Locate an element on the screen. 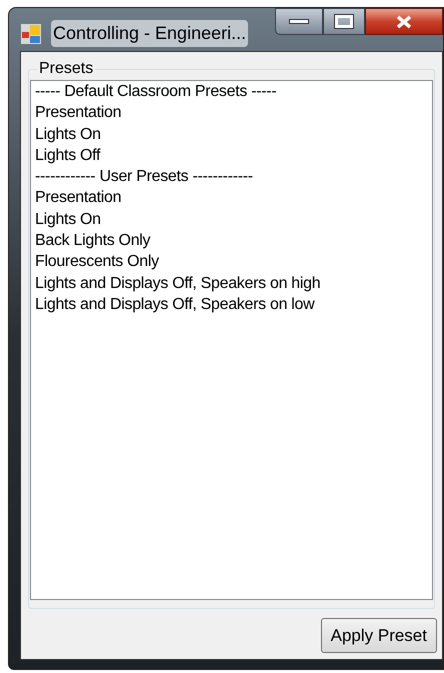 This screenshot has height=673, width=444. list-item: Back Lights Only is located at coordinates (233, 241).